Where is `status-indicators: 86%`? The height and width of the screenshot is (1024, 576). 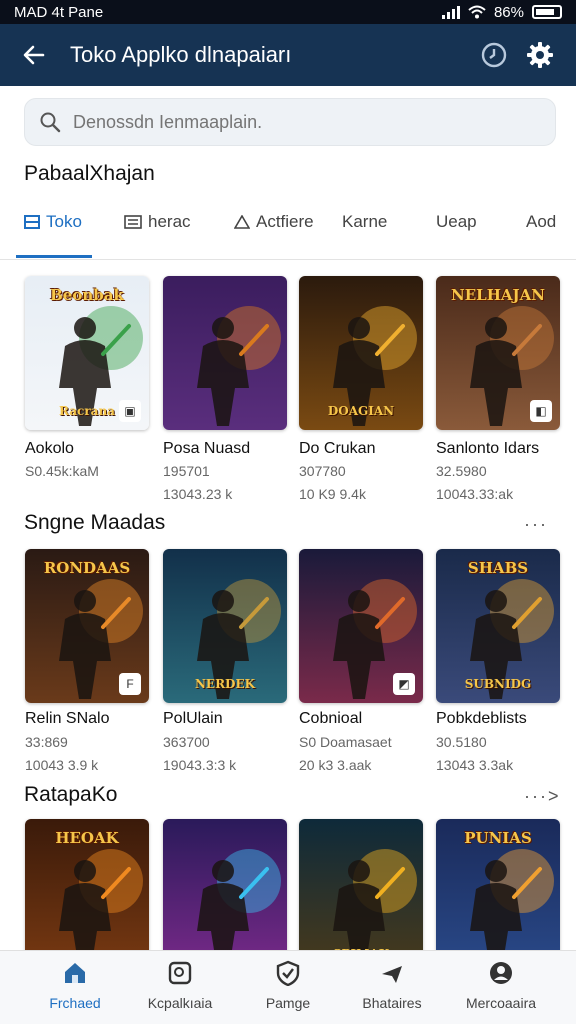 status-indicators: 86% is located at coordinates (501, 12).